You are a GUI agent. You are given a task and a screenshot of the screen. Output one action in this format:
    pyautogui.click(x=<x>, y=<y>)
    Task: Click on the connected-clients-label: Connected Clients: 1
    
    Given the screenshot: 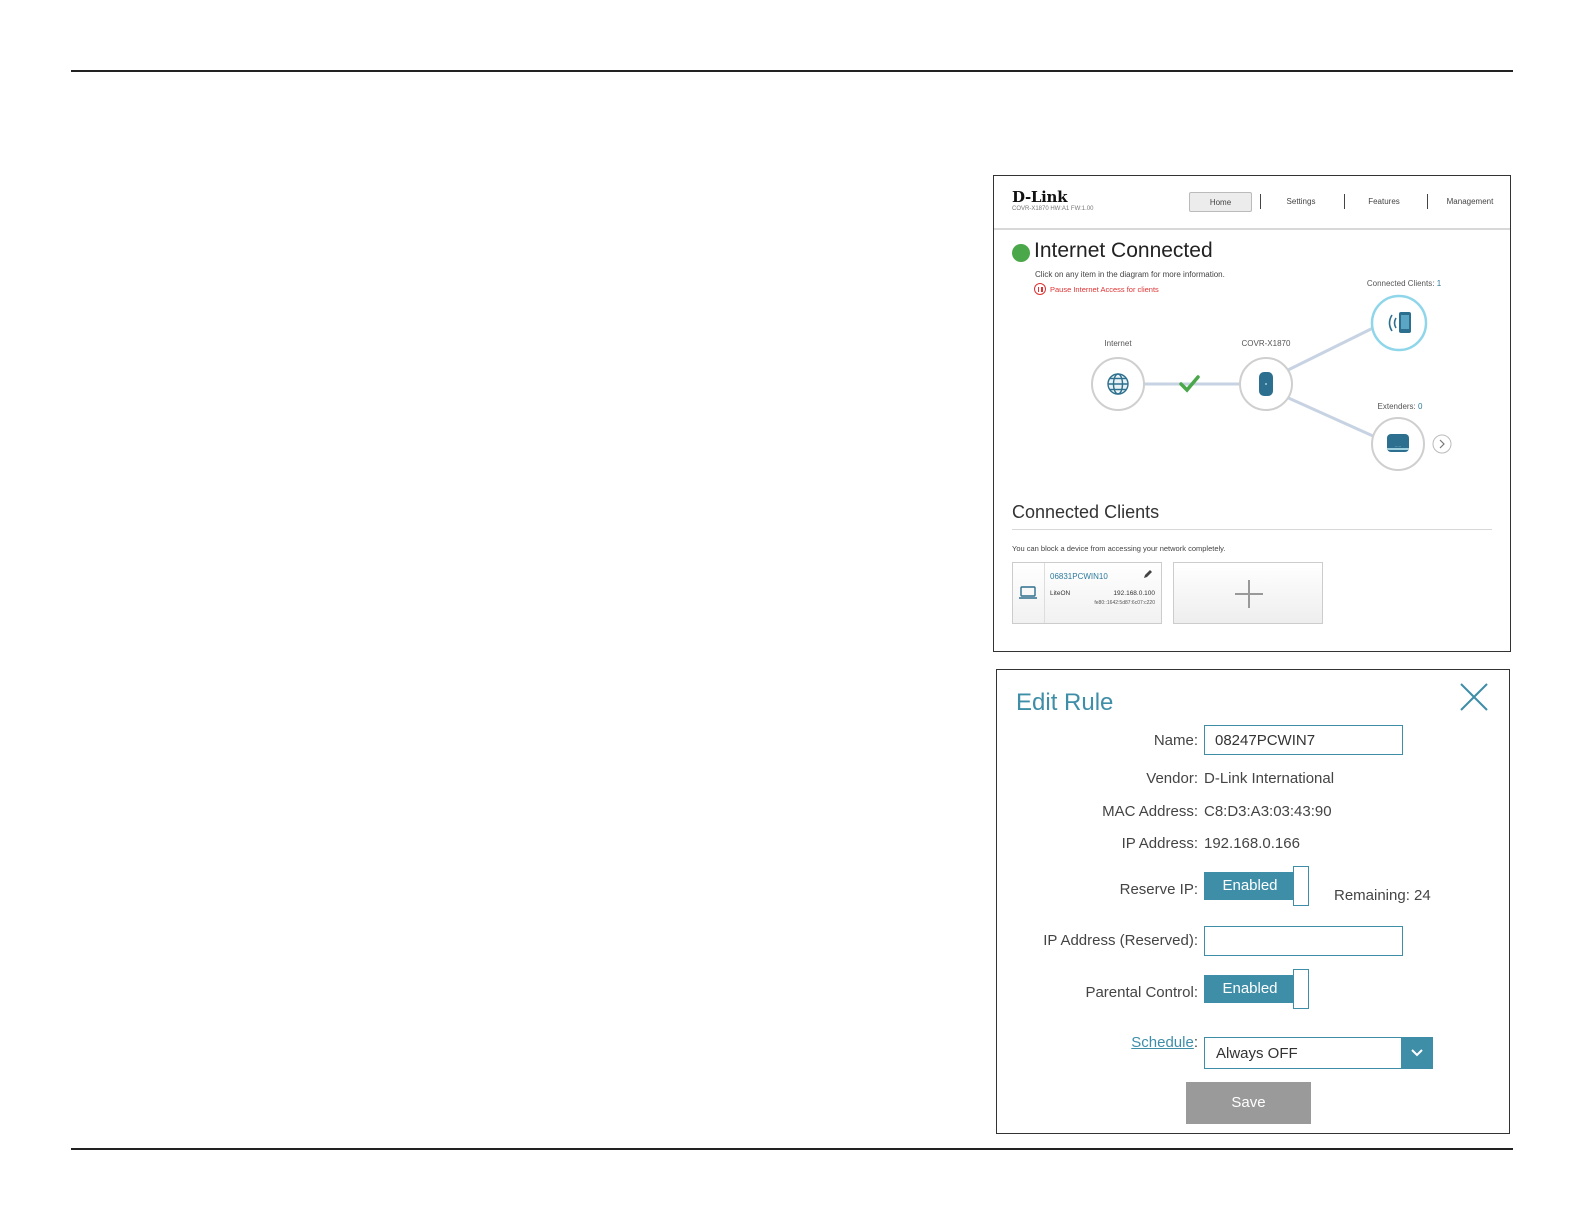 What is the action you would take?
    pyautogui.click(x=1404, y=283)
    